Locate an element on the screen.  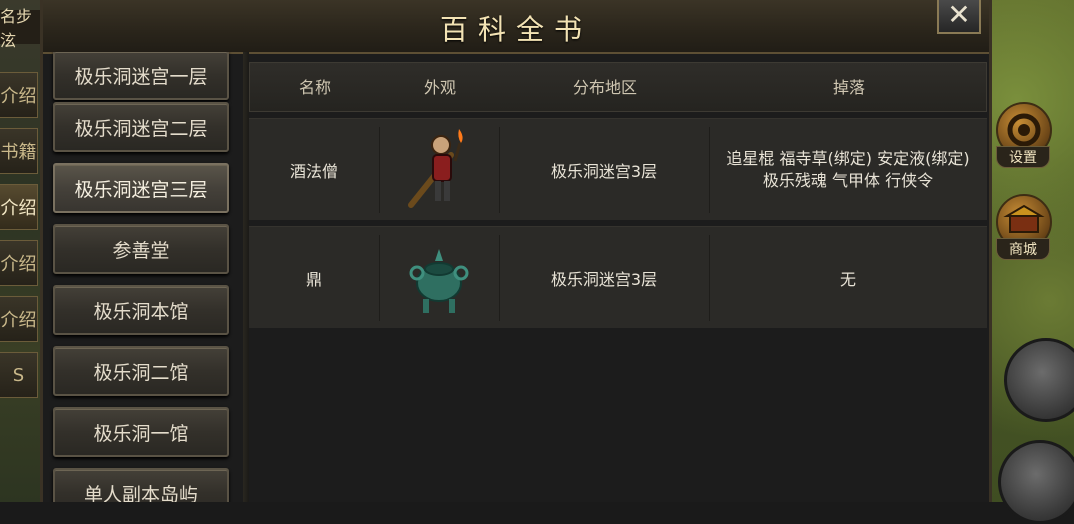
monster-drops: 无 is located at coordinates (847, 279).